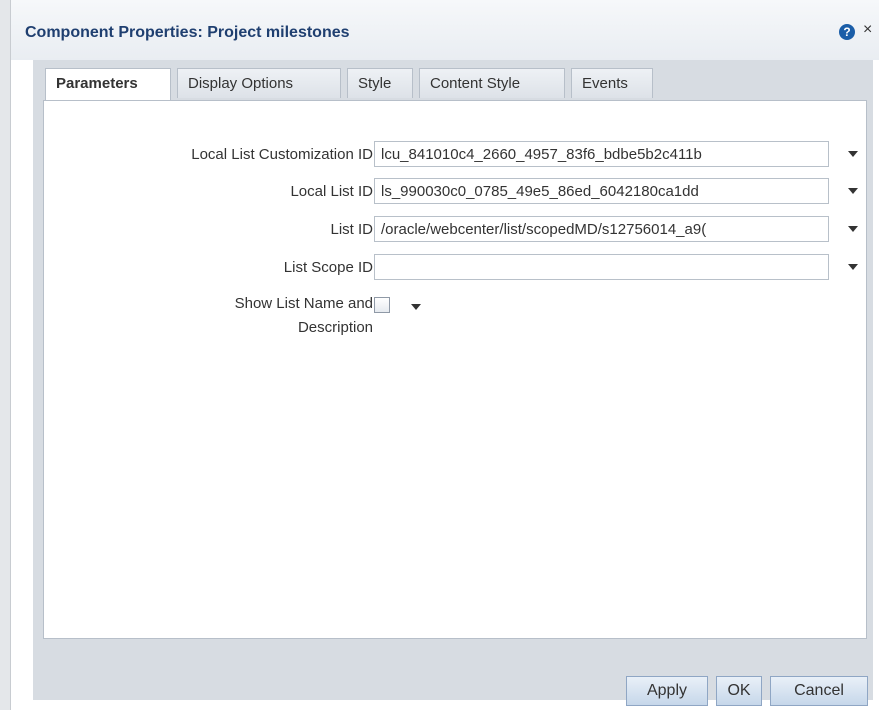 The height and width of the screenshot is (710, 879). What do you see at coordinates (328, 267) in the screenshot?
I see `param-label: List Scope ID` at bounding box center [328, 267].